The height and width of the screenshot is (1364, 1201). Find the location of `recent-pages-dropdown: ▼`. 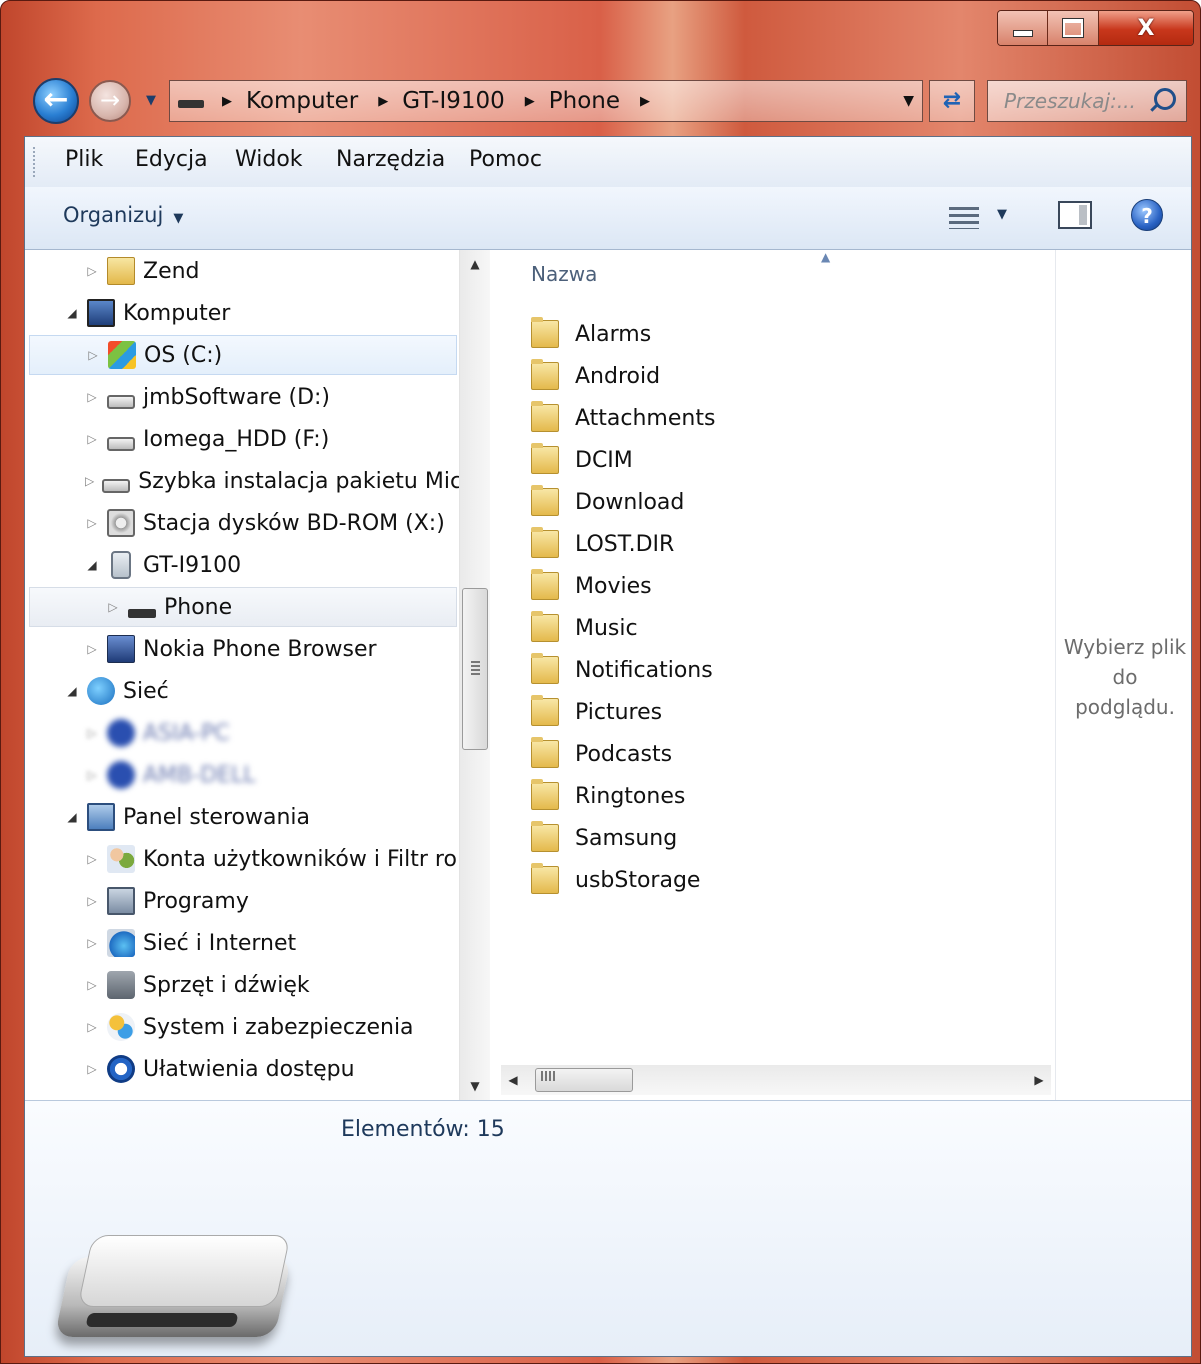

recent-pages-dropdown: ▼ is located at coordinates (151, 100).